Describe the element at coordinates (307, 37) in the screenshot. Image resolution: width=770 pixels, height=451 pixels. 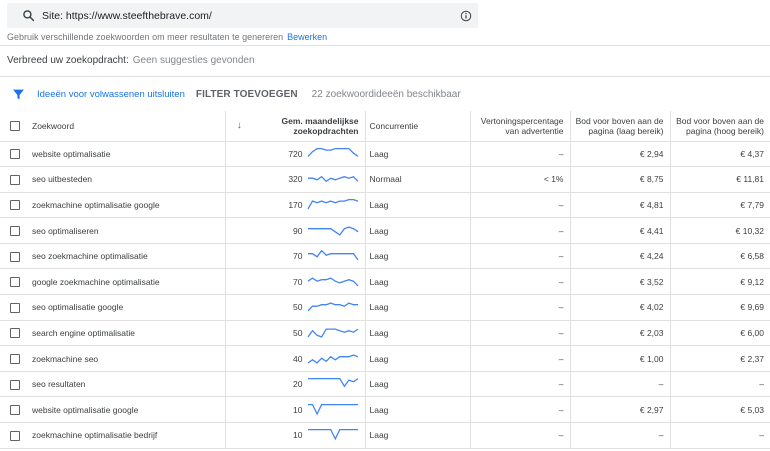
I see `edit-link: Bewerken` at that location.